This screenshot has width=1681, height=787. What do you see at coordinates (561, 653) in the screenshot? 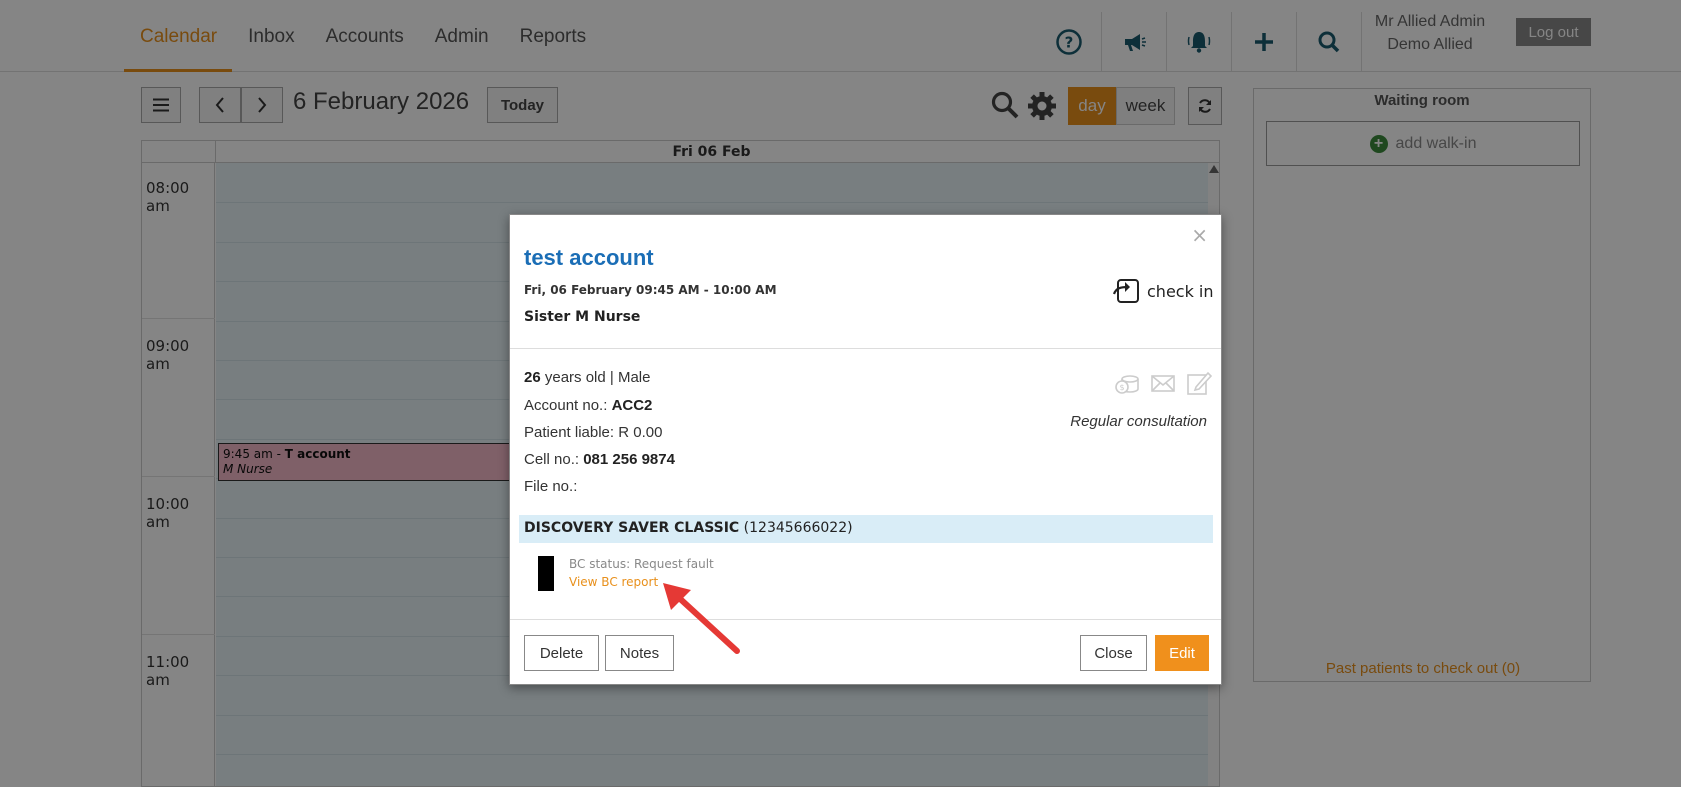
I see `delete-button: Delete` at bounding box center [561, 653].